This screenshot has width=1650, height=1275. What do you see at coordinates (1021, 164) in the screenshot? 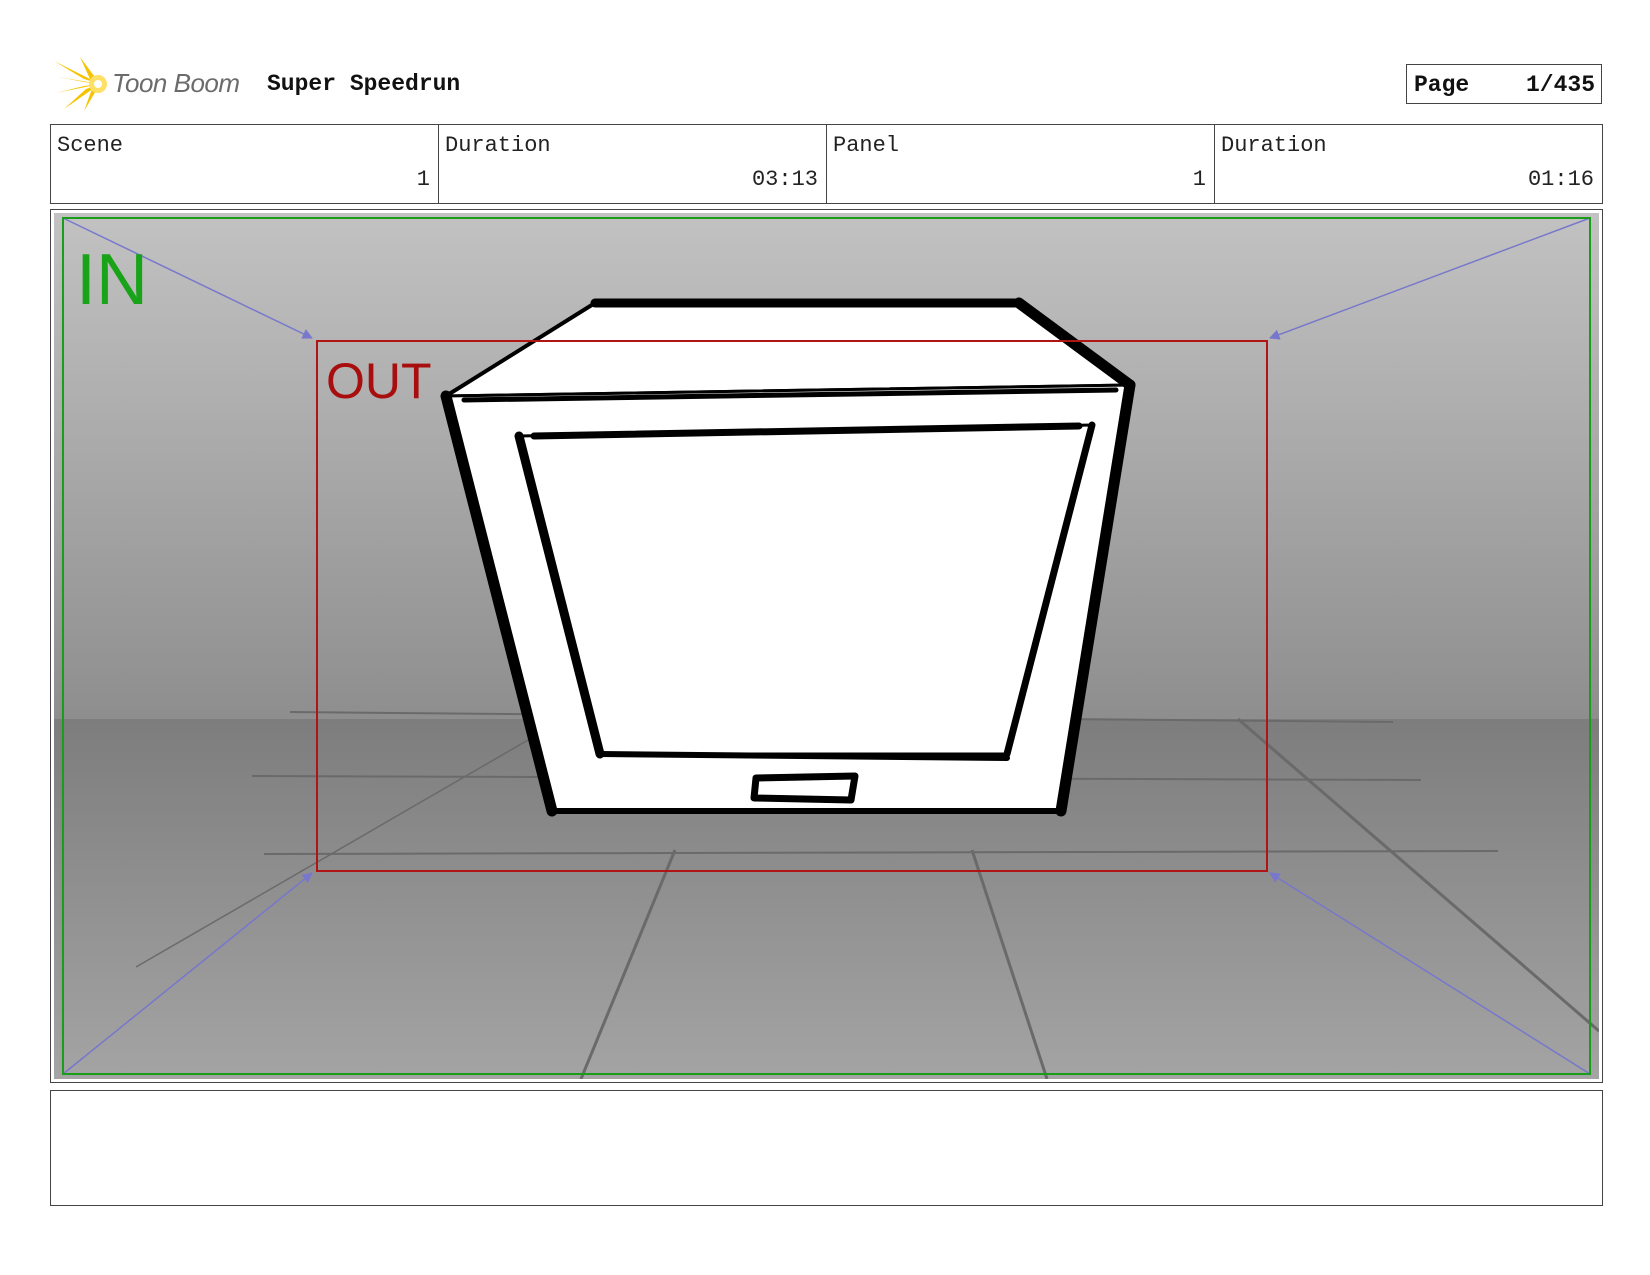
I see `panel-cell: Panel 1` at bounding box center [1021, 164].